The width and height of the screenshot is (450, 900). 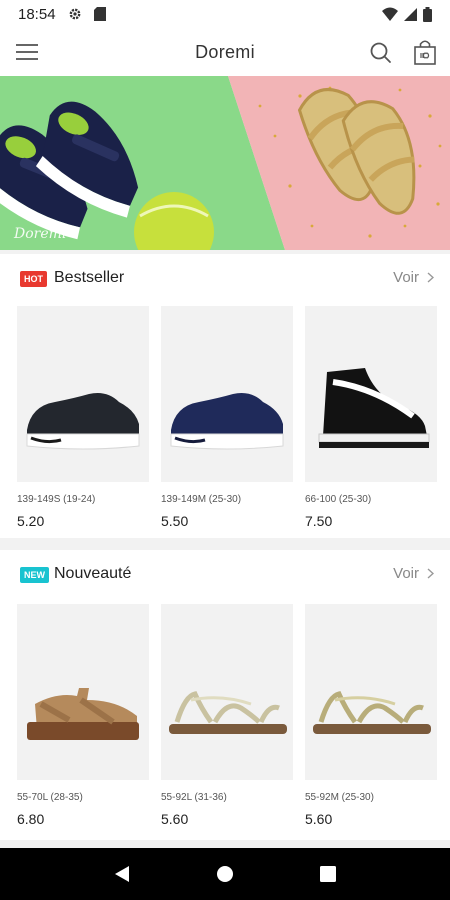 I want to click on shopping-bag-button, so click(x=425, y=52).